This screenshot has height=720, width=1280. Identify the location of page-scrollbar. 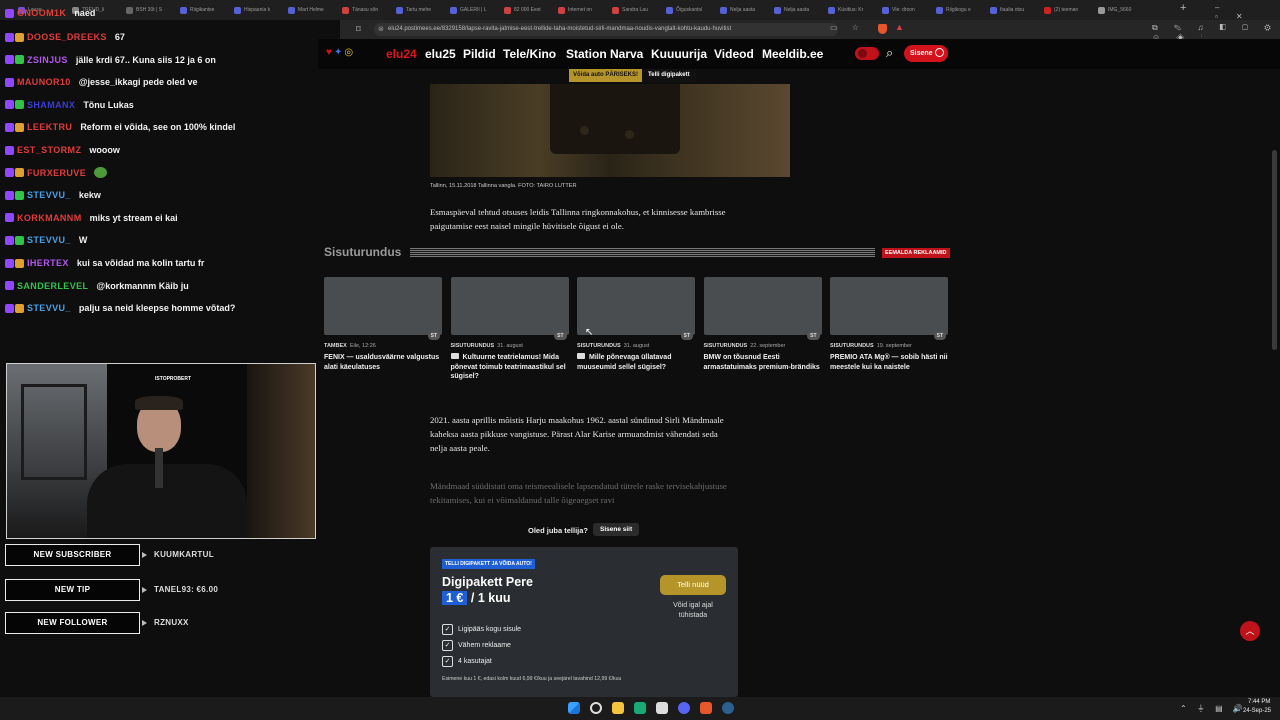
(1274, 250).